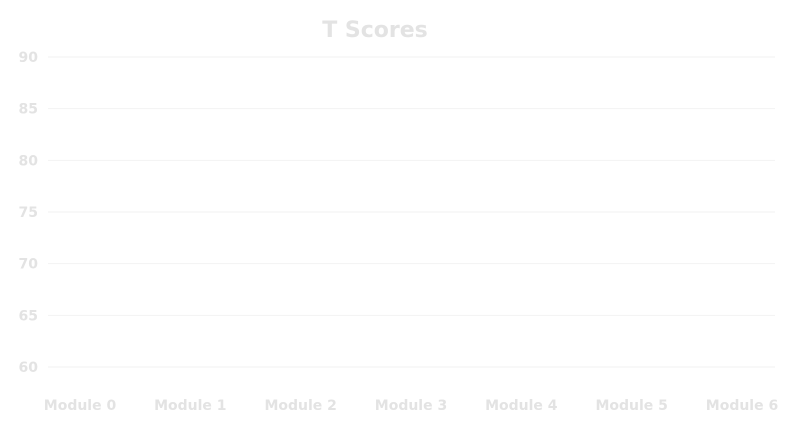 The image size is (812, 441). What do you see at coordinates (521, 406) in the screenshot?
I see `x-tick-label: Module 4` at bounding box center [521, 406].